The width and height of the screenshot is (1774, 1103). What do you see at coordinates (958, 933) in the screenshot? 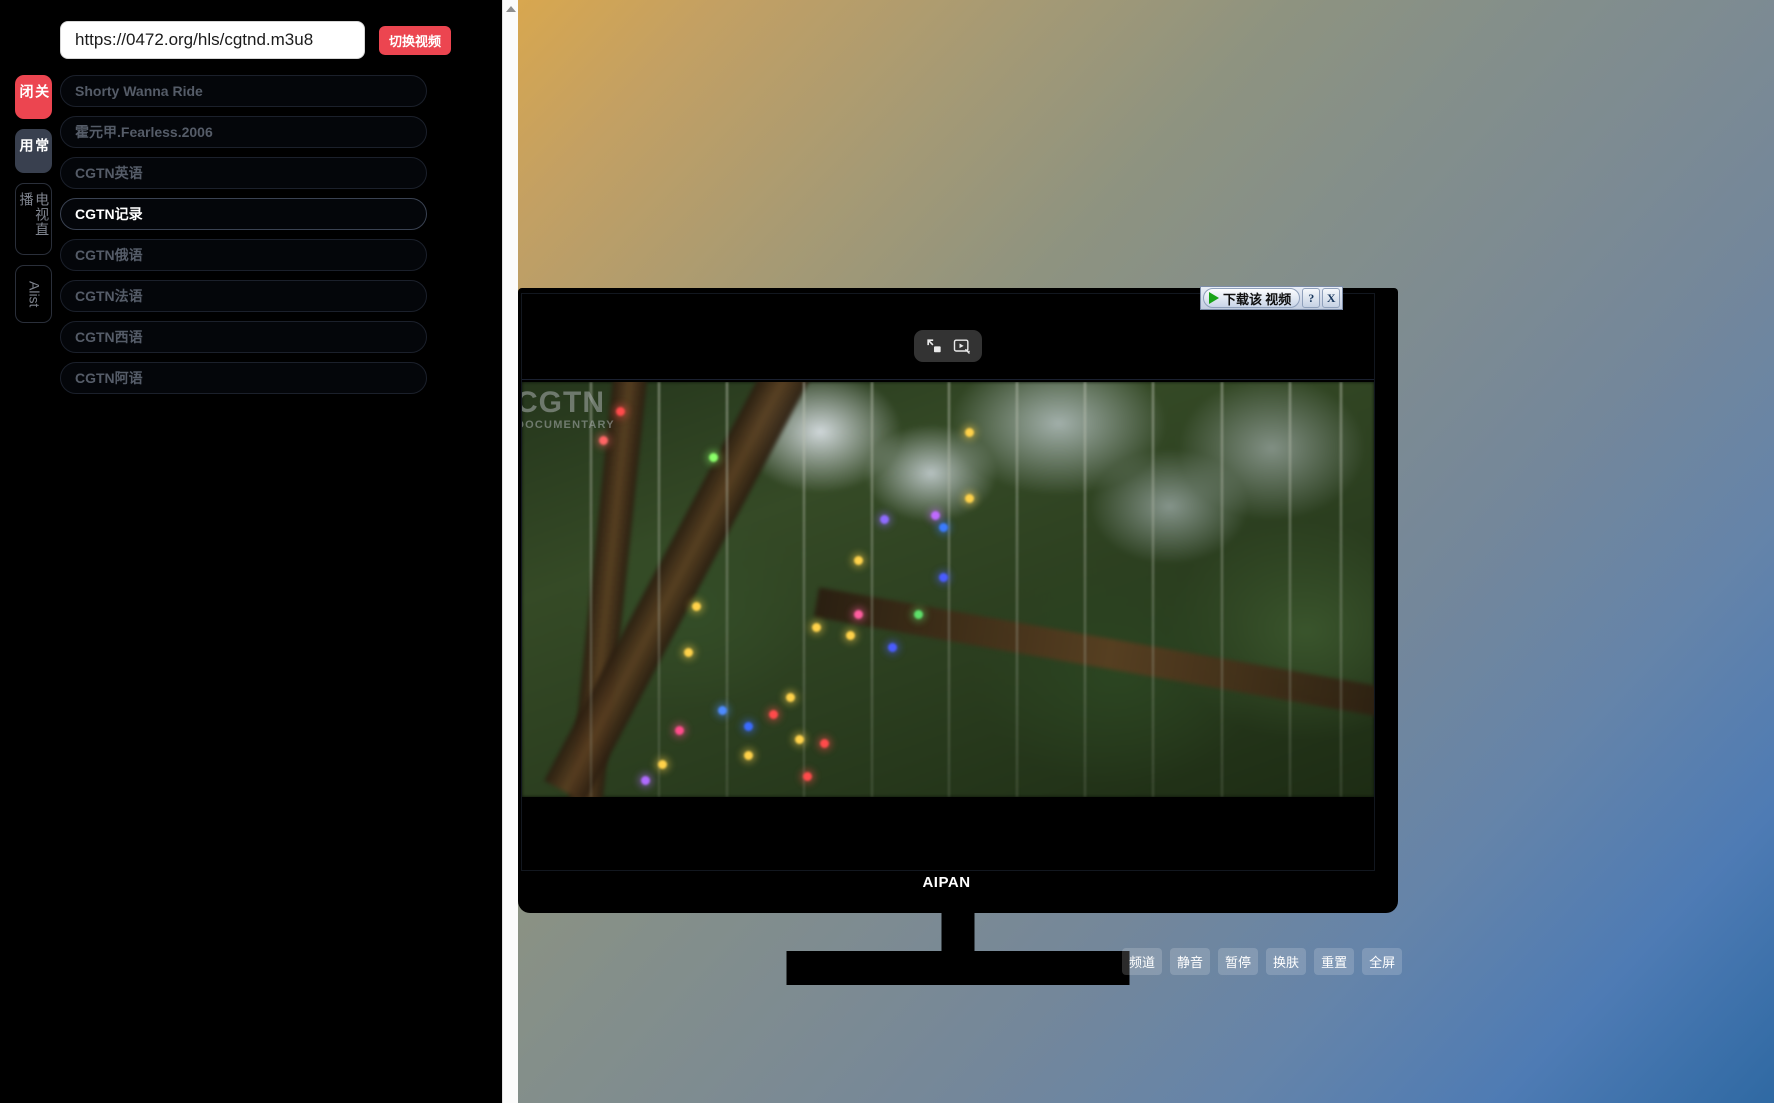
I see `monitor-stand-neck` at bounding box center [958, 933].